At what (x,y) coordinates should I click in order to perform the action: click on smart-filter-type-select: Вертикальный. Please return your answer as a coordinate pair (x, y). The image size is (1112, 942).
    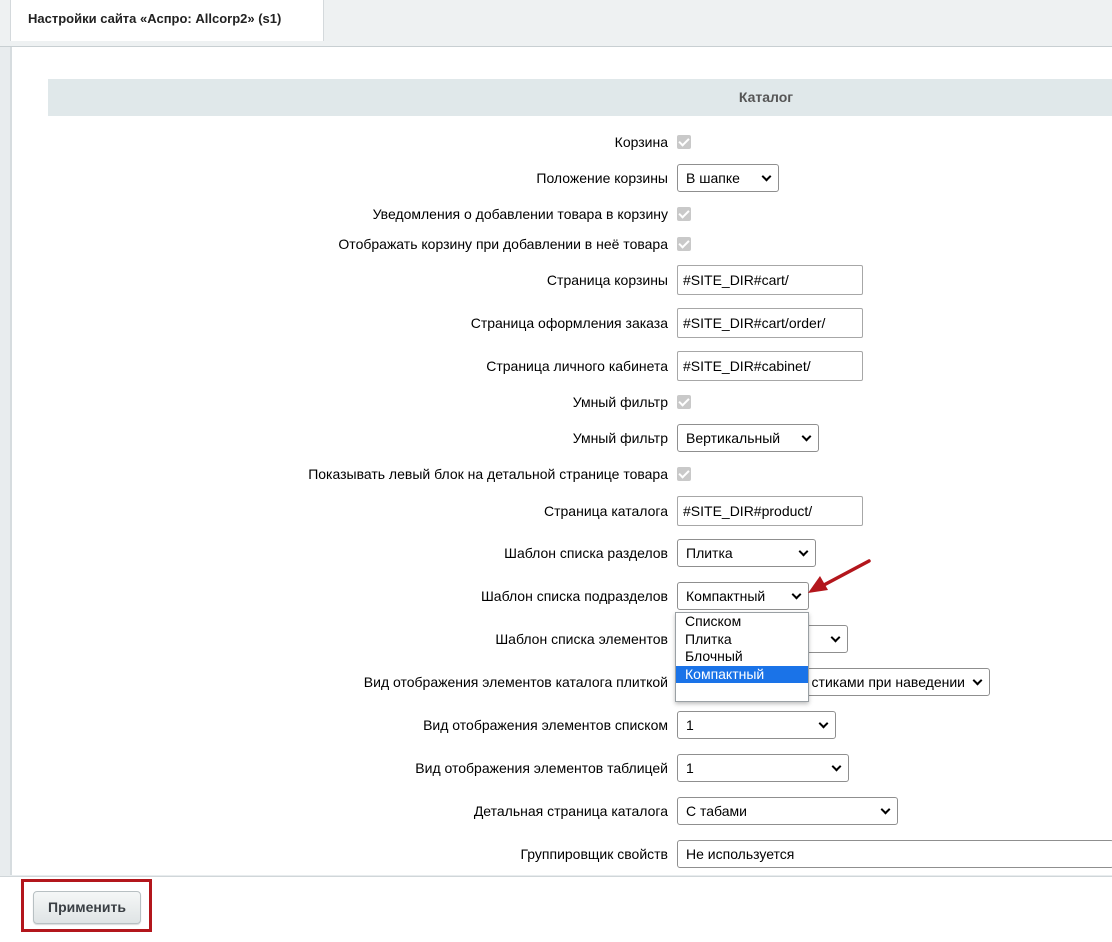
    Looking at the image, I should click on (748, 438).